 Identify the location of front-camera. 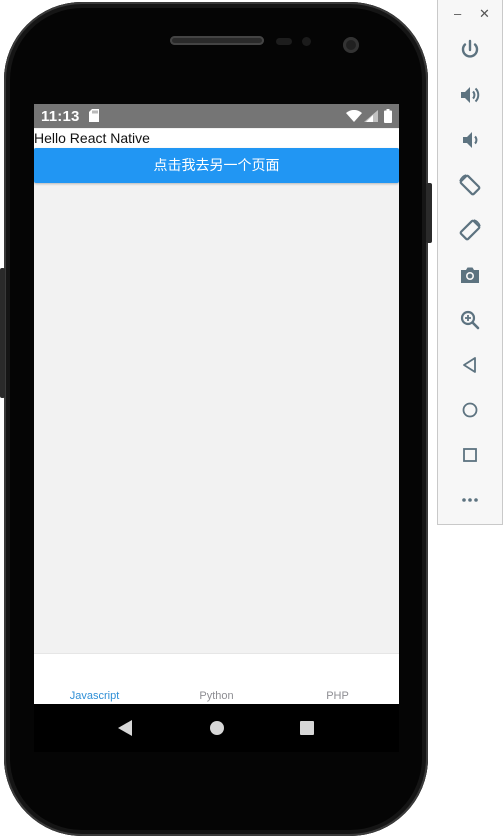
(351, 45).